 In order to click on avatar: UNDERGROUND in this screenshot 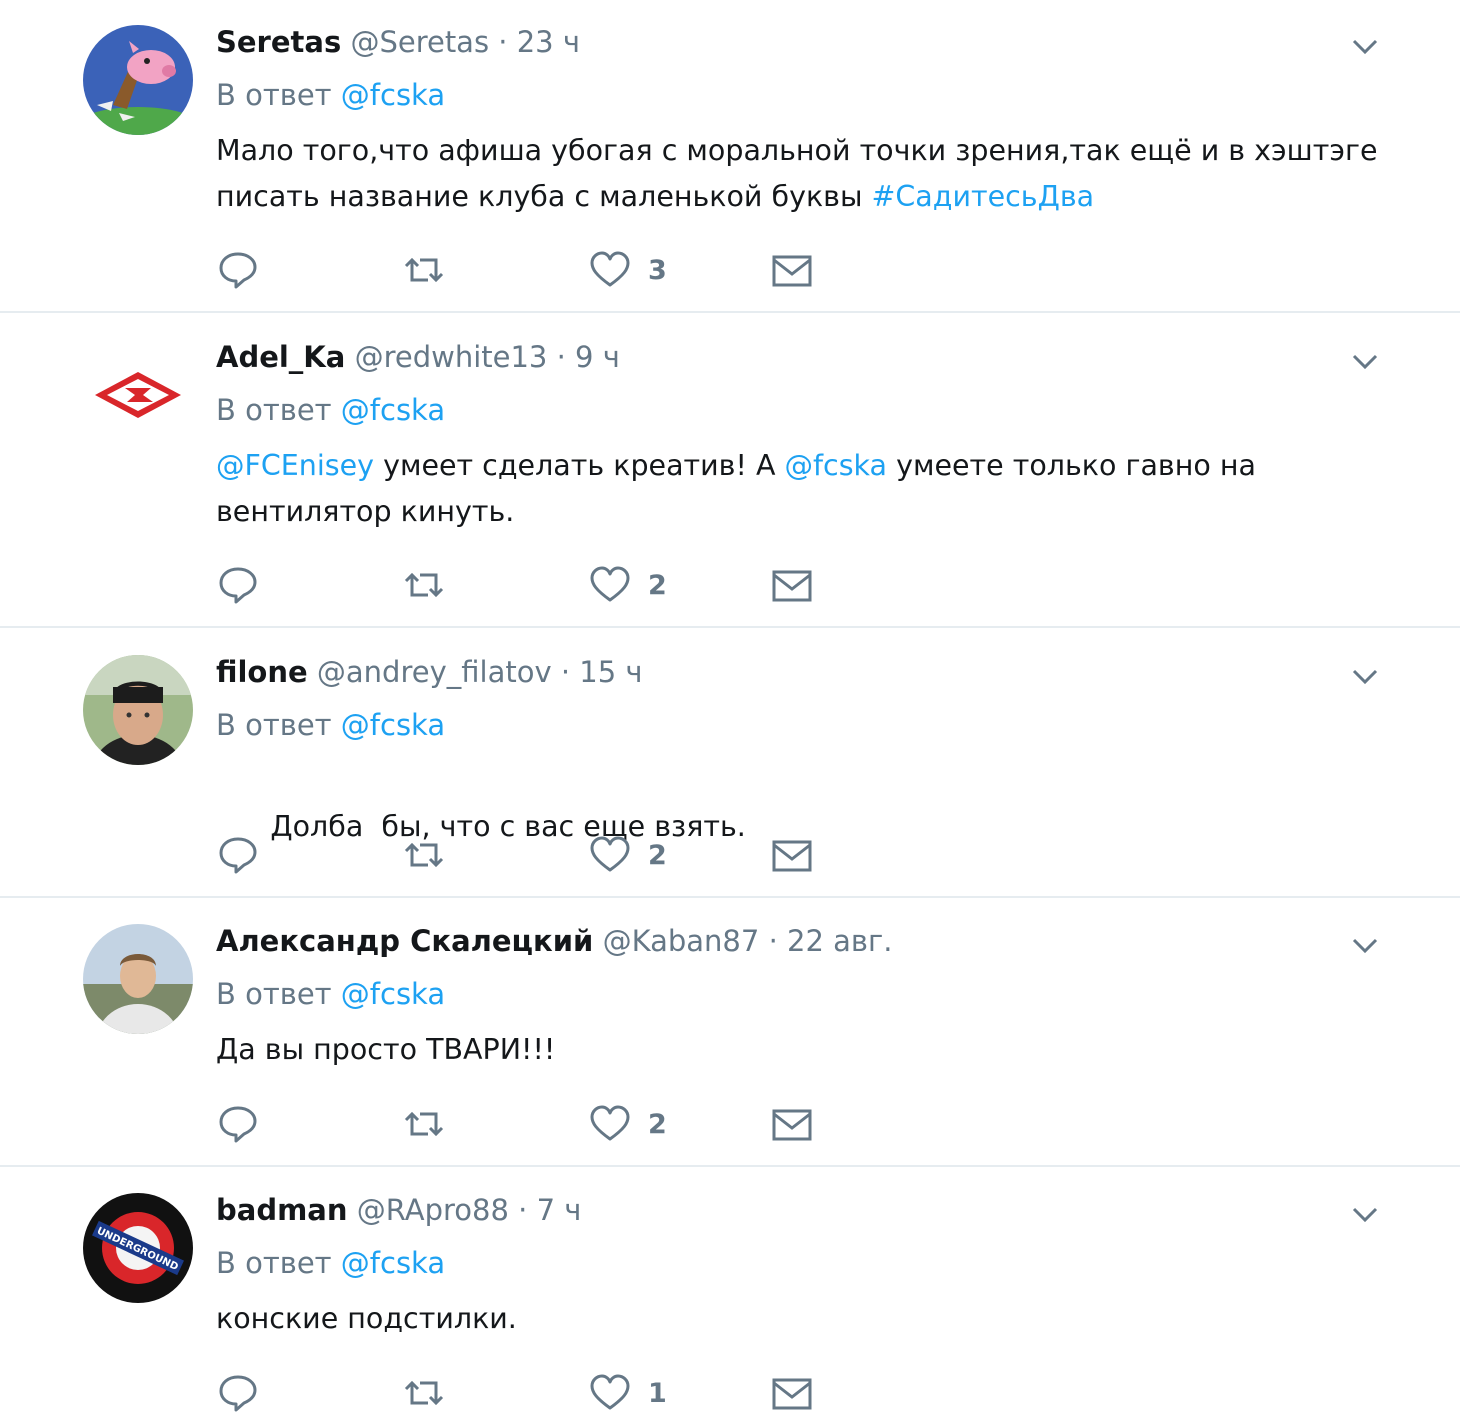, I will do `click(138, 1248)`.